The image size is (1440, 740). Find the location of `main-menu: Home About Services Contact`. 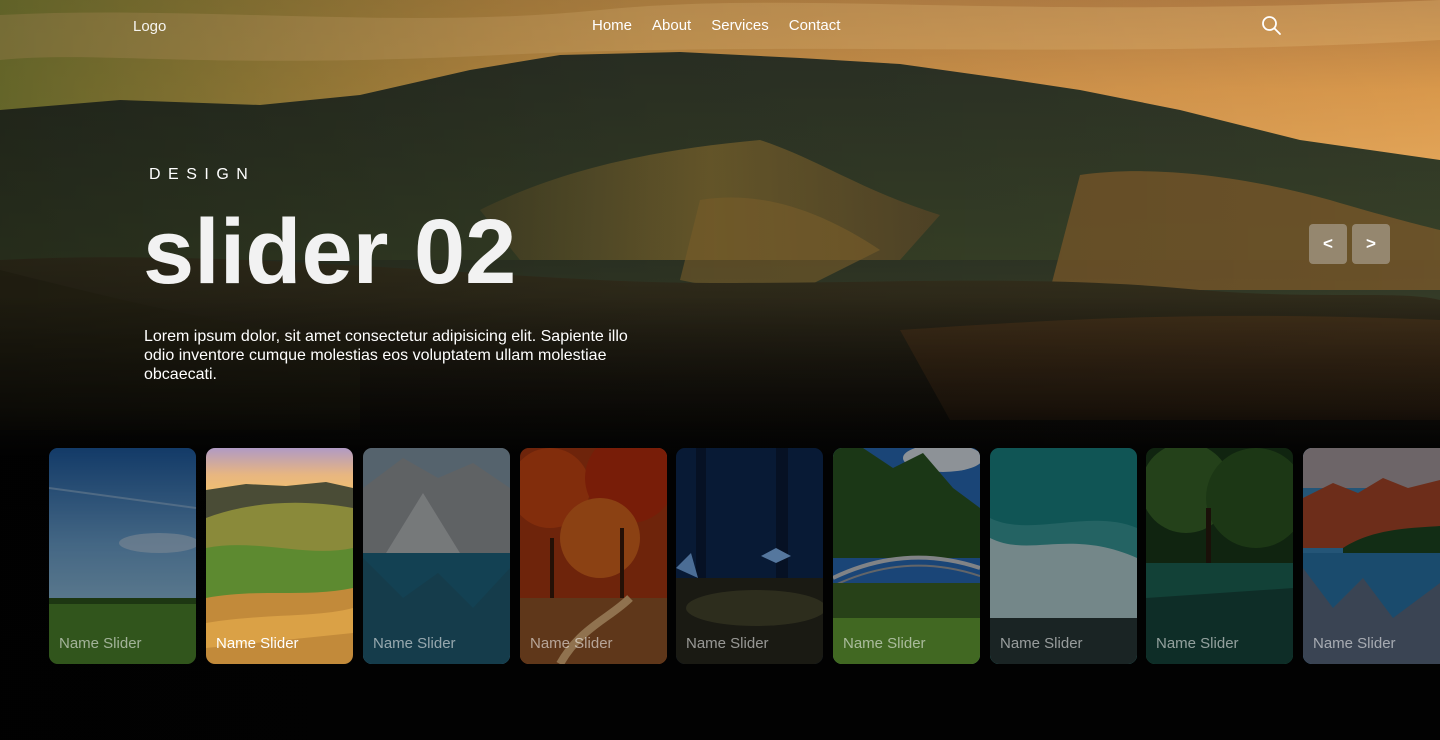

main-menu: Home About Services Contact is located at coordinates (726, 25).